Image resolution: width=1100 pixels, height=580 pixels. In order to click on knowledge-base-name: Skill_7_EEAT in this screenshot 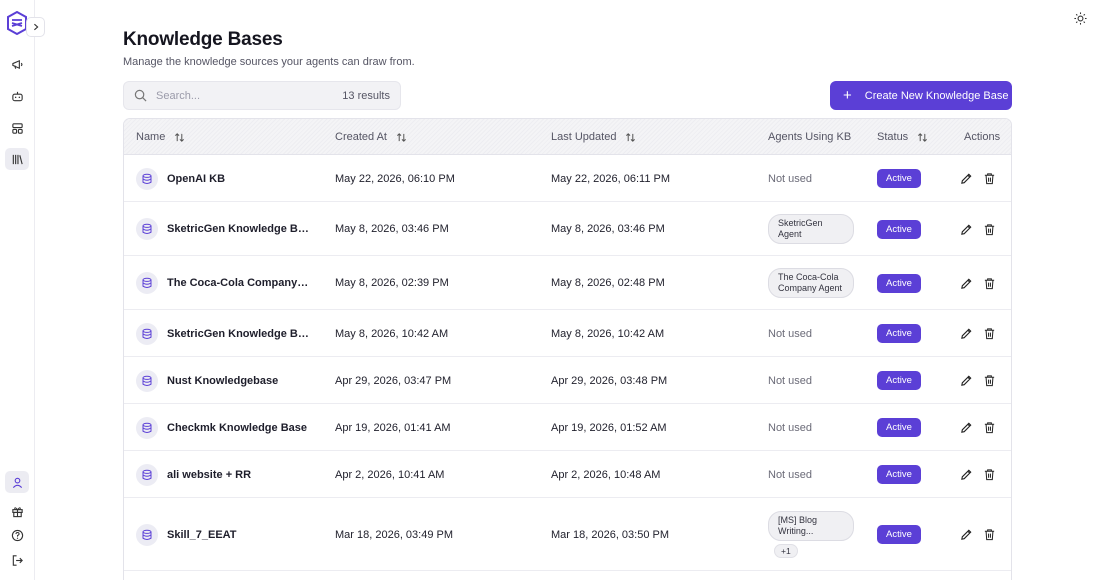, I will do `click(202, 535)`.